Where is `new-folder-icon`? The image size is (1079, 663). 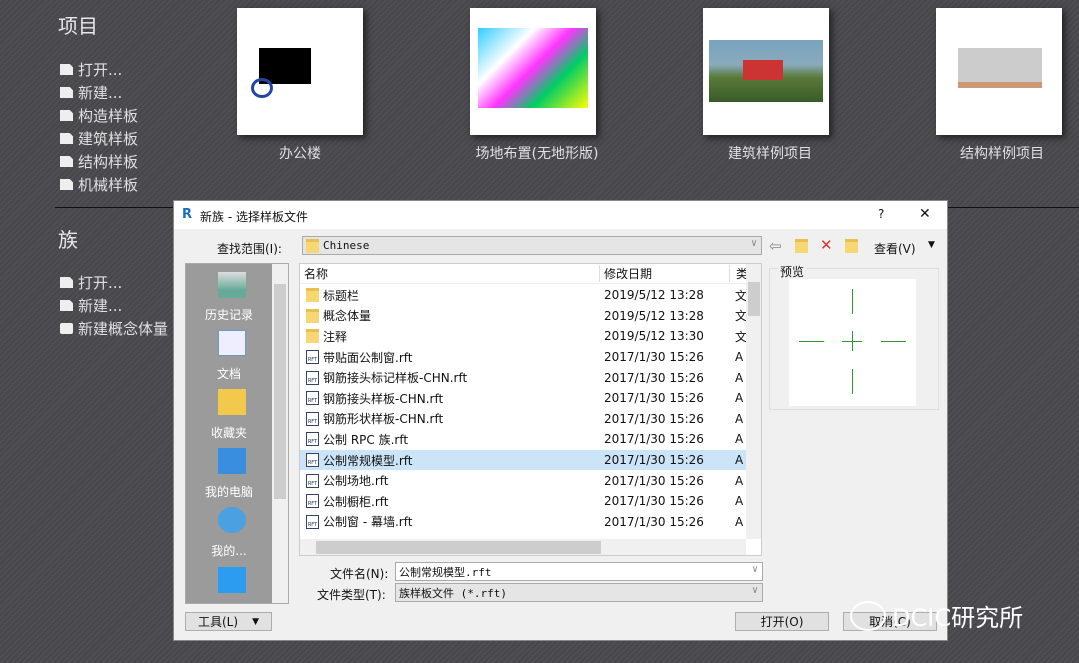
new-folder-icon is located at coordinates (851, 246).